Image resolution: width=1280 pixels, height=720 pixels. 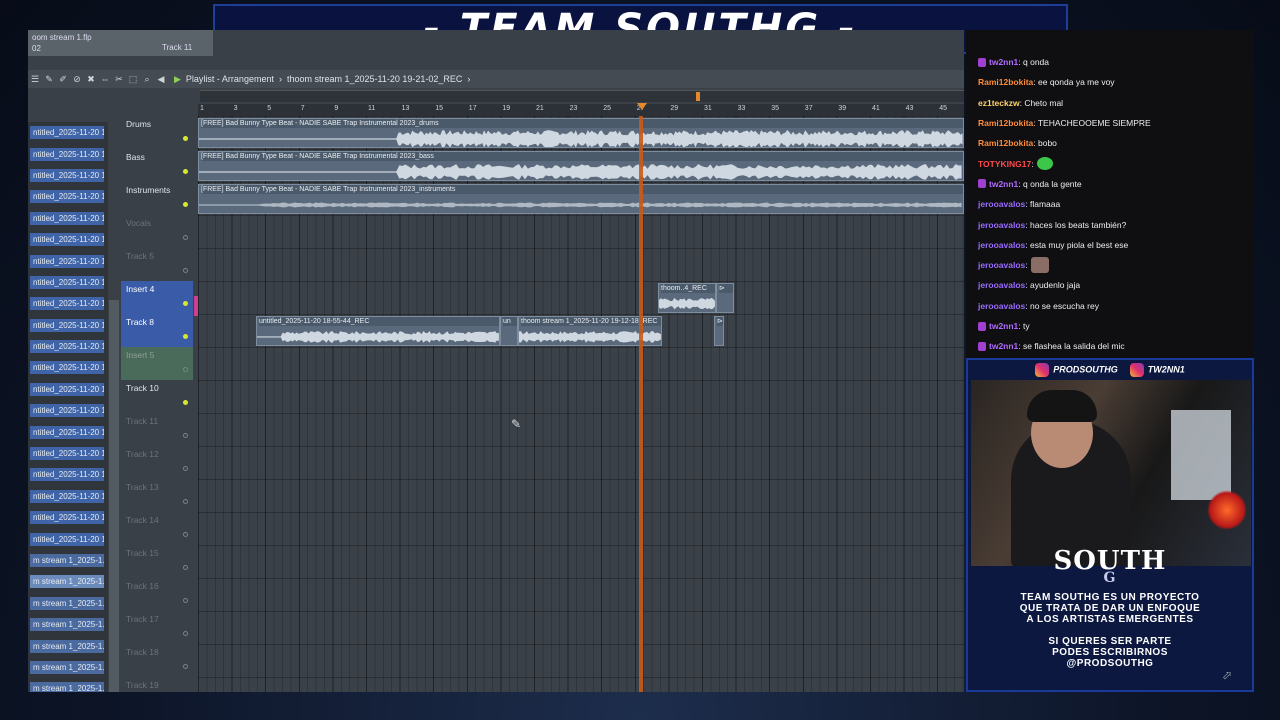 I want to click on browser-scroll-thumb, so click(x=114, y=496).